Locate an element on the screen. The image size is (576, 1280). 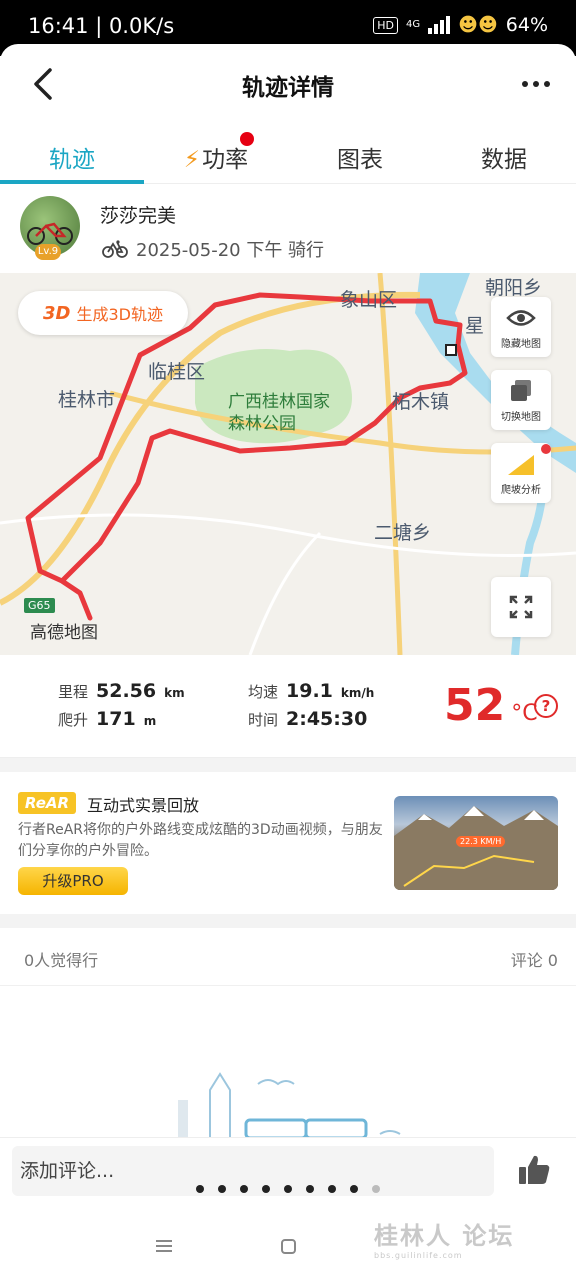
switch-map-button: 切换地图 is located at coordinates (521, 400).